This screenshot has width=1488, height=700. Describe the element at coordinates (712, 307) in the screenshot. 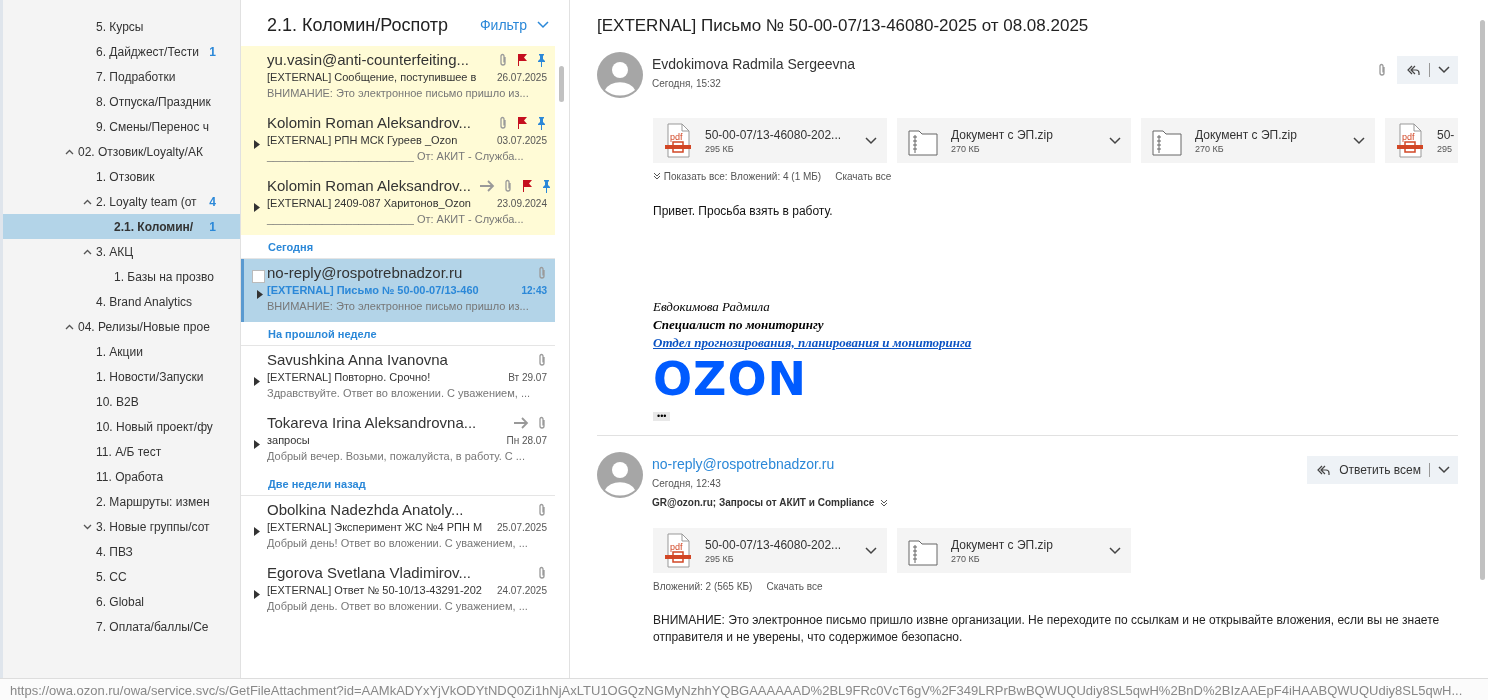

I see `signature-name: Евдокимова Радмила` at that location.